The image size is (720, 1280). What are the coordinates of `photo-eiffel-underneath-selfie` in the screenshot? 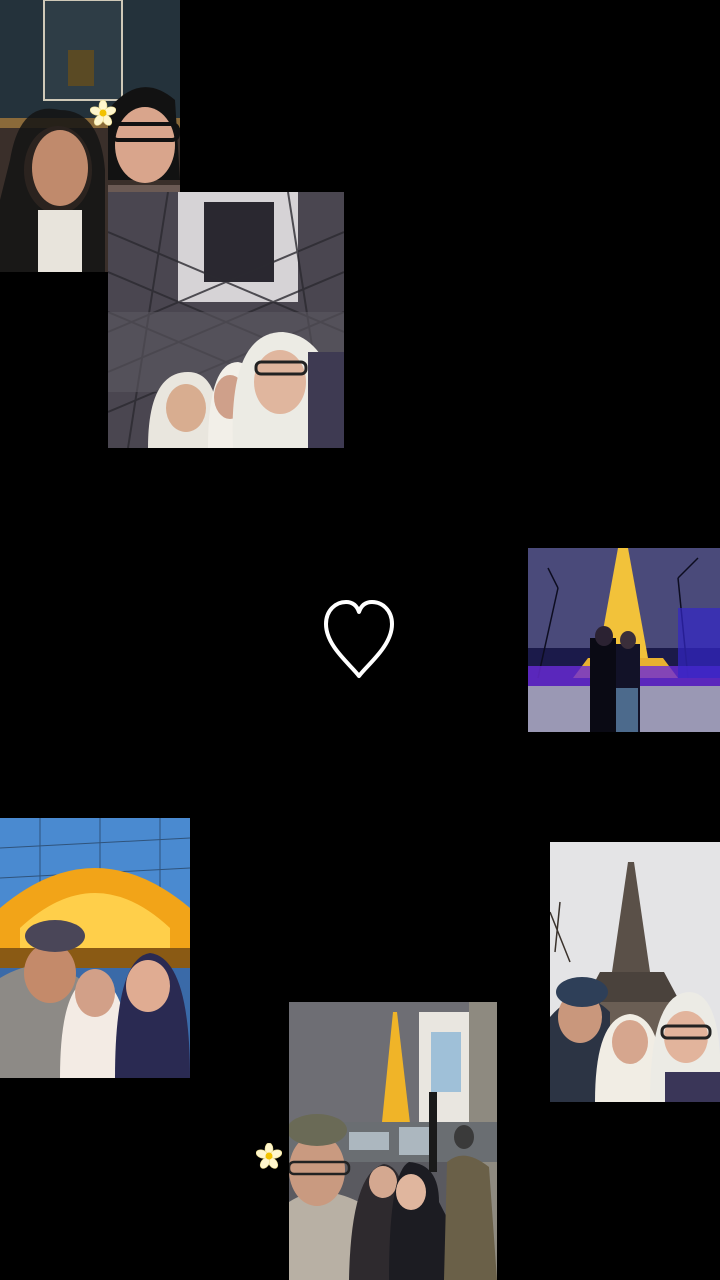 It's located at (226, 320).